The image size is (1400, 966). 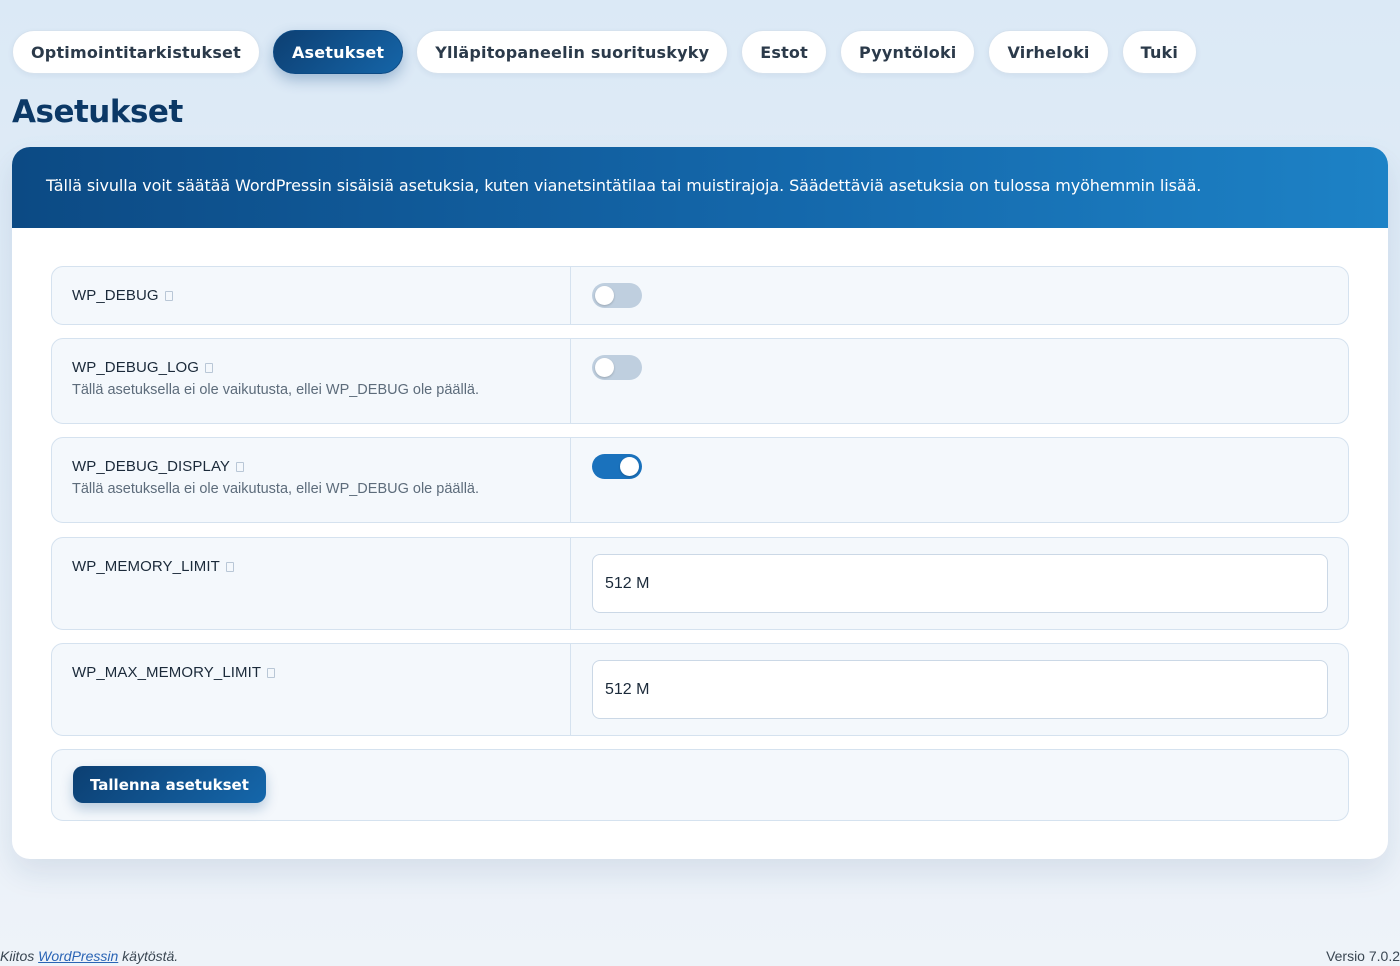 I want to click on footer-thanks: Kiitos WordPressin käytöstä., so click(x=89, y=956).